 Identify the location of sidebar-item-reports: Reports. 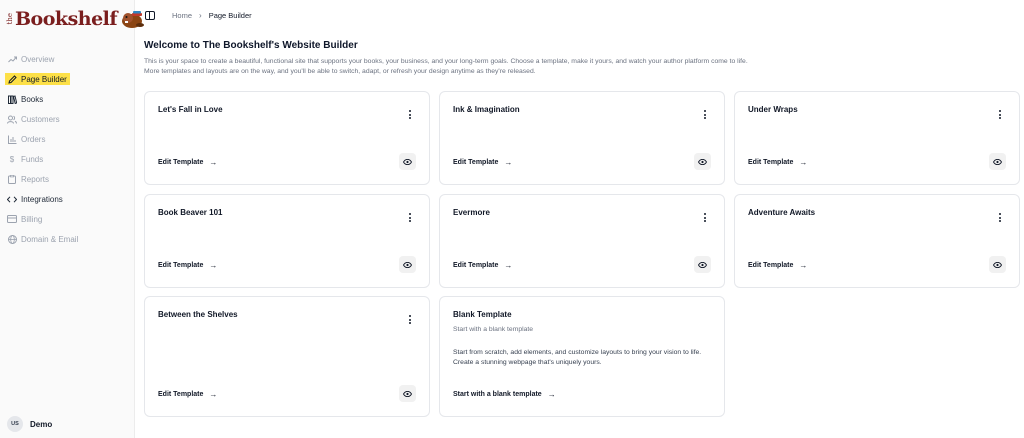
(67, 179).